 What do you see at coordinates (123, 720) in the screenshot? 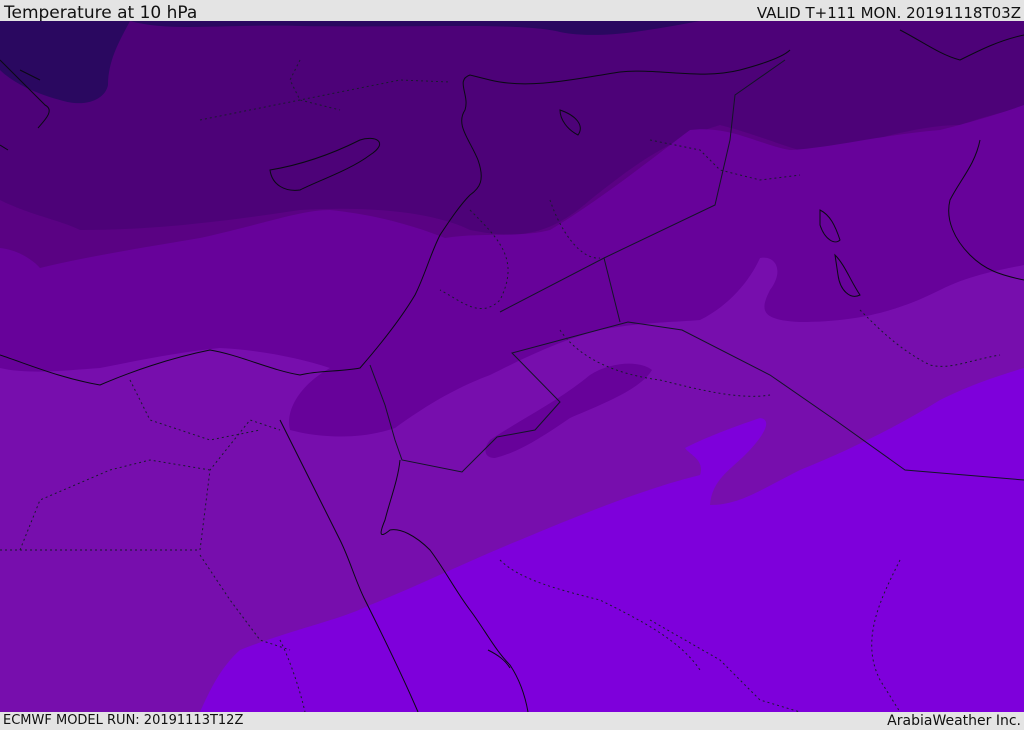
I see `model-run-label: ECMWF MODEL RUN: 20191113T12Z` at bounding box center [123, 720].